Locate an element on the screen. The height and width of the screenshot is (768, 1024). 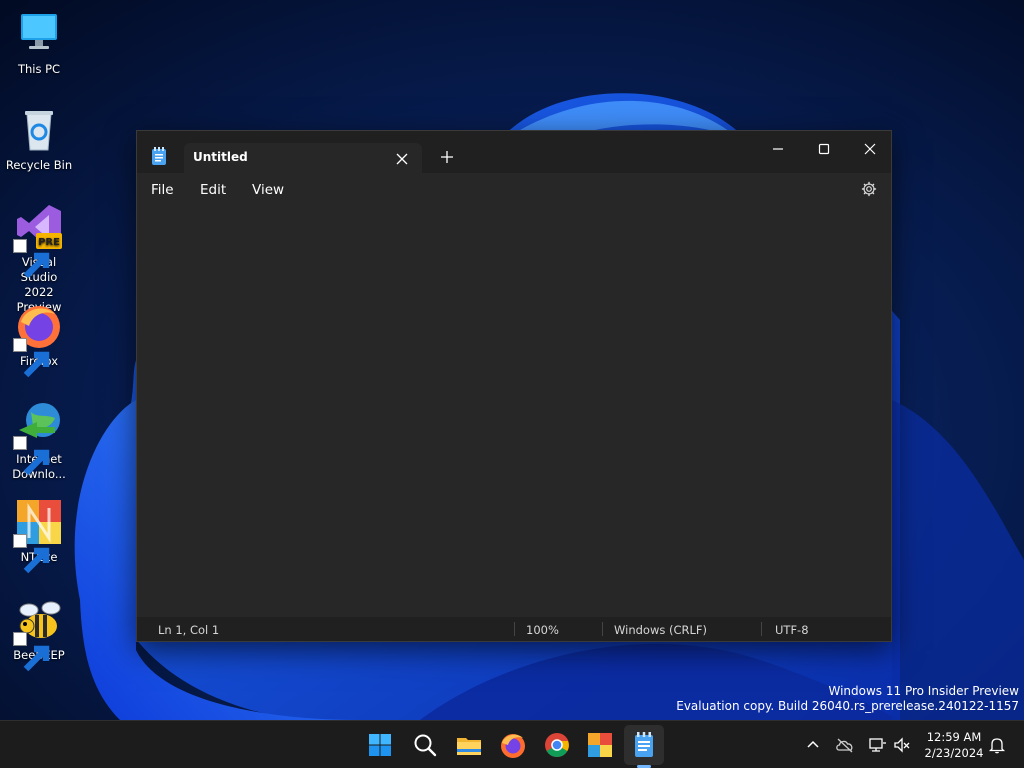
chrome-icon is located at coordinates (557, 745).